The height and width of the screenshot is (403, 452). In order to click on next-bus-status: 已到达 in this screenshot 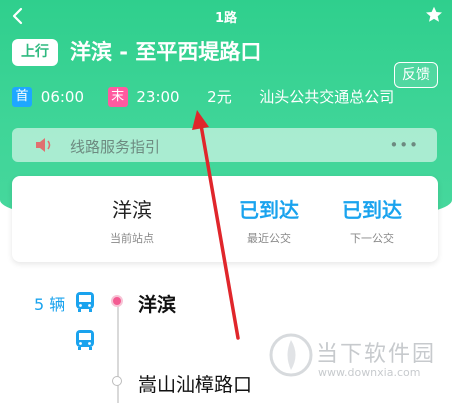, I will do `click(372, 210)`.